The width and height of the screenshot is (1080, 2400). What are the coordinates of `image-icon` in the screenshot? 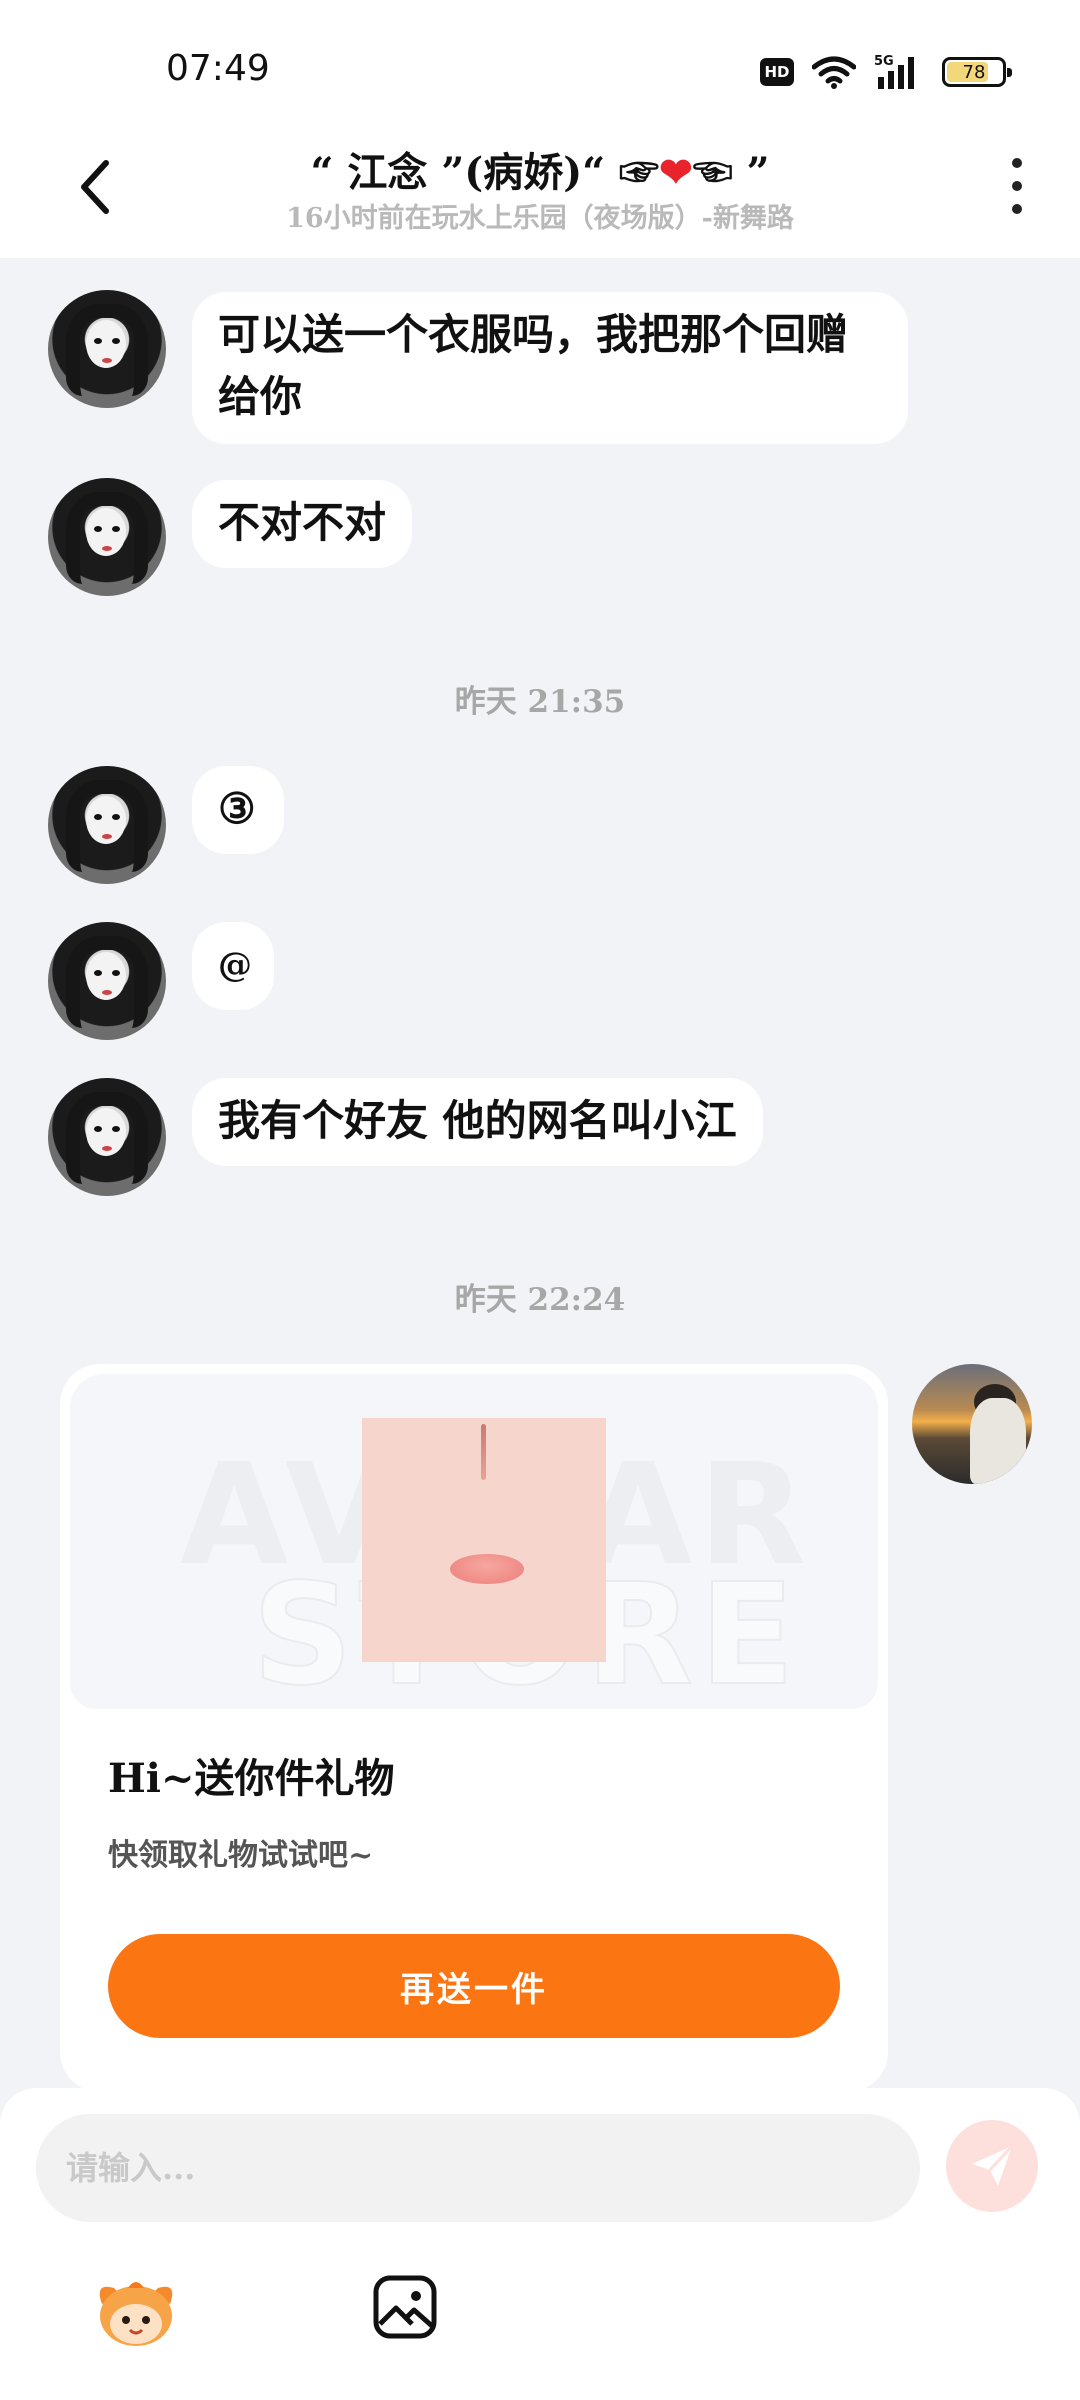 It's located at (405, 2307).